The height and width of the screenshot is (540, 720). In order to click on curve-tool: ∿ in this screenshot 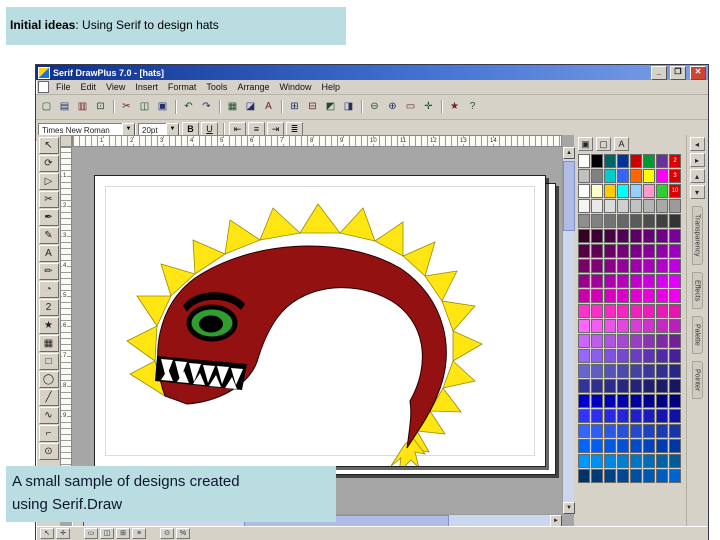, I will do `click(48, 415)`.